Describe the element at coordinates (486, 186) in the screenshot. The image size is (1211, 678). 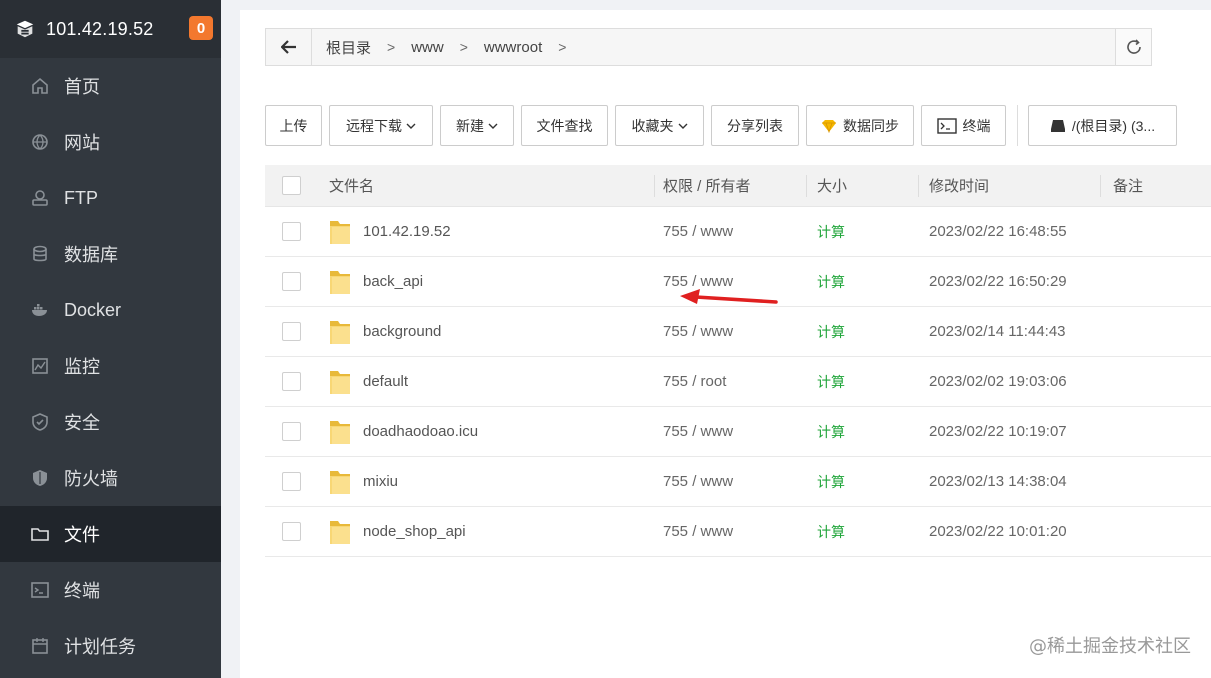
I see `col-name: 文件名` at that location.